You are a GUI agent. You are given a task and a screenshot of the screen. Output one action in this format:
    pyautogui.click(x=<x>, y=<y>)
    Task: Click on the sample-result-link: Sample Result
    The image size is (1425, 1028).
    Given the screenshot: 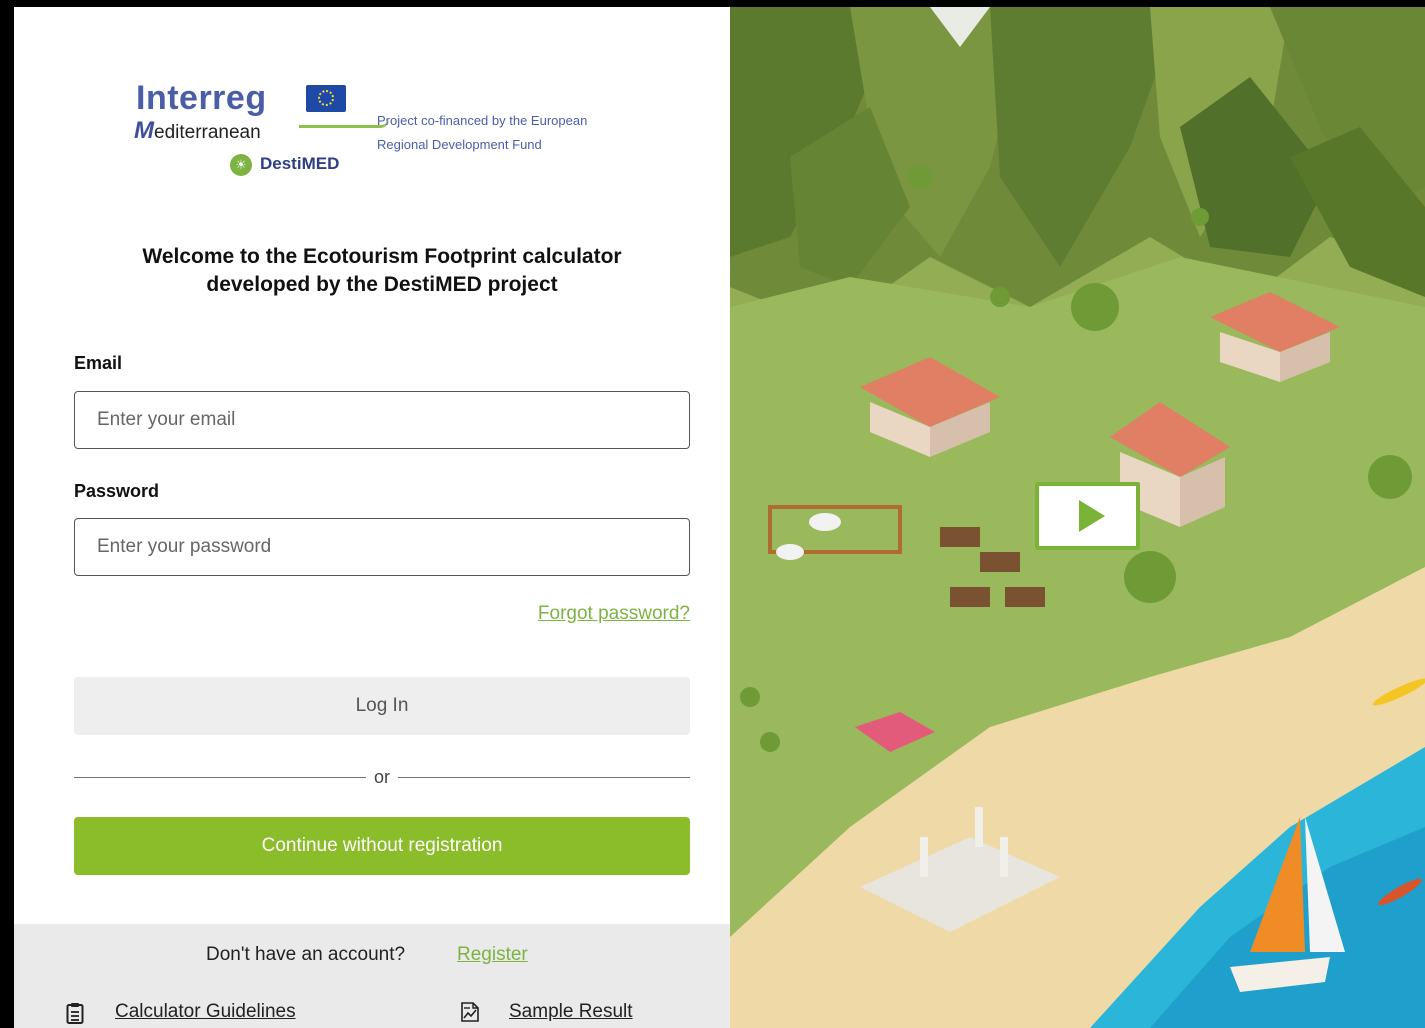 What is the action you would take?
    pyautogui.click(x=571, y=1012)
    